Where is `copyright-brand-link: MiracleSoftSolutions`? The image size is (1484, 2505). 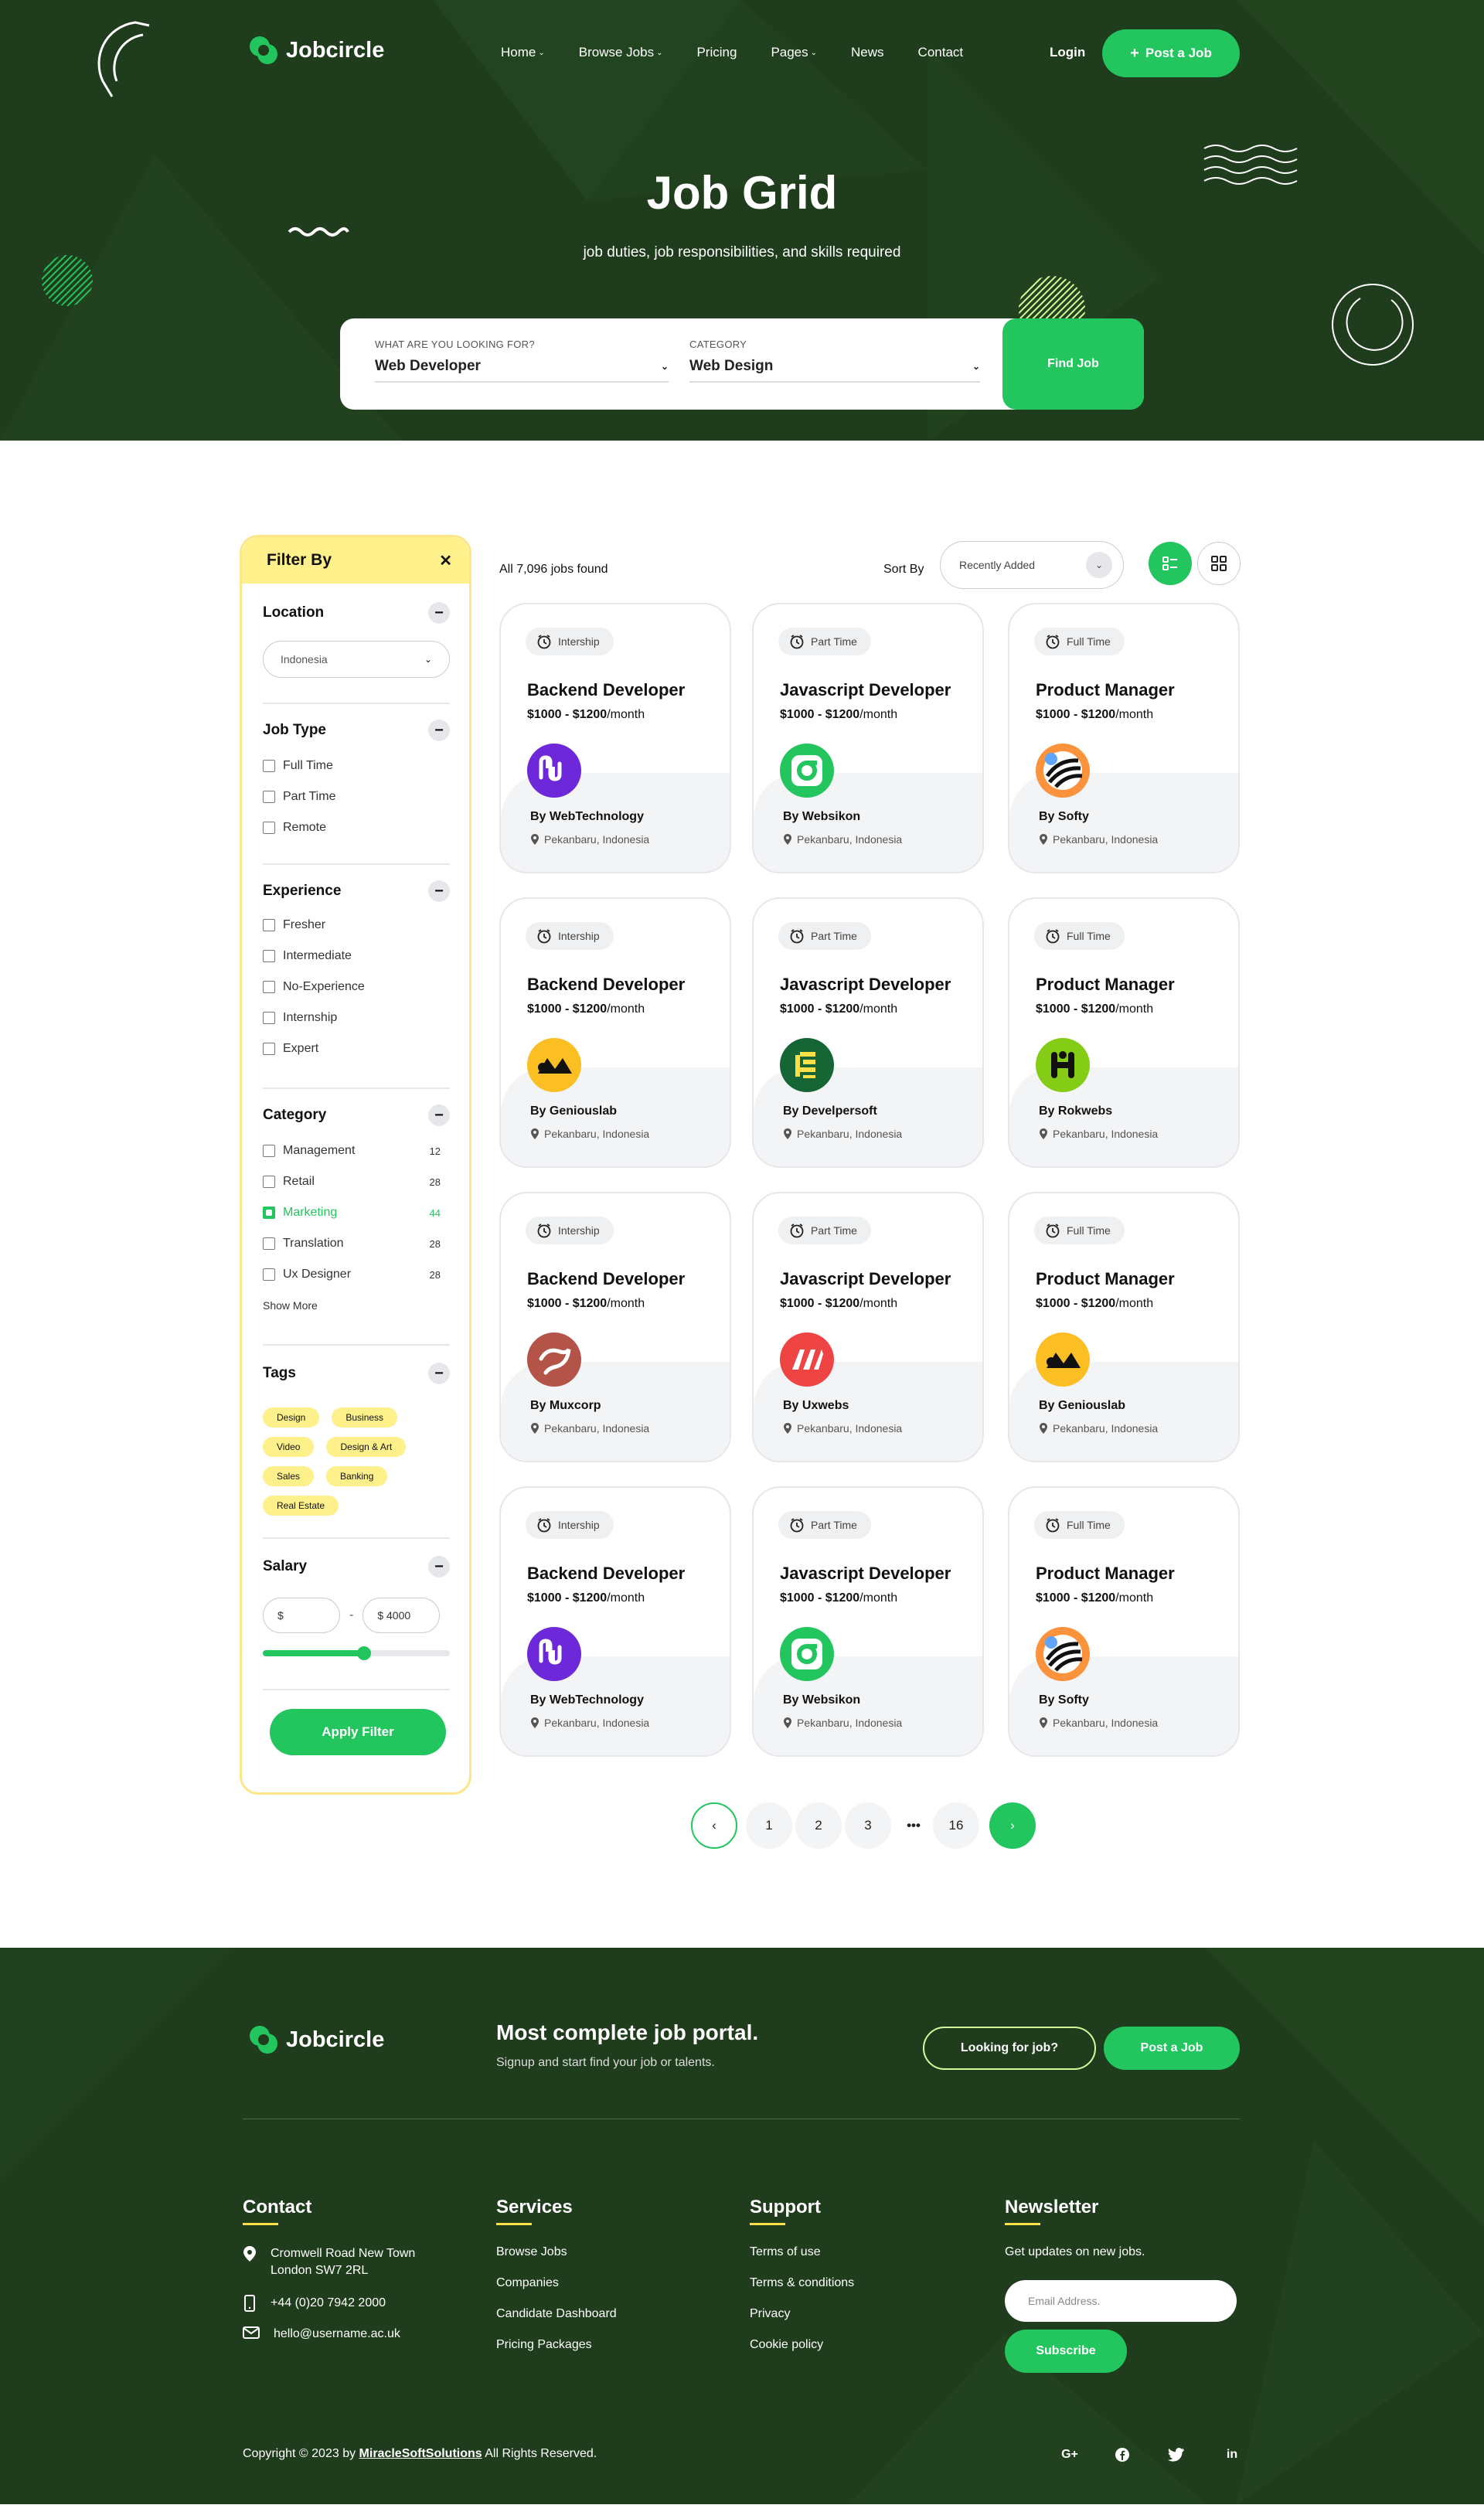 copyright-brand-link: MiracleSoftSolutions is located at coordinates (420, 2453).